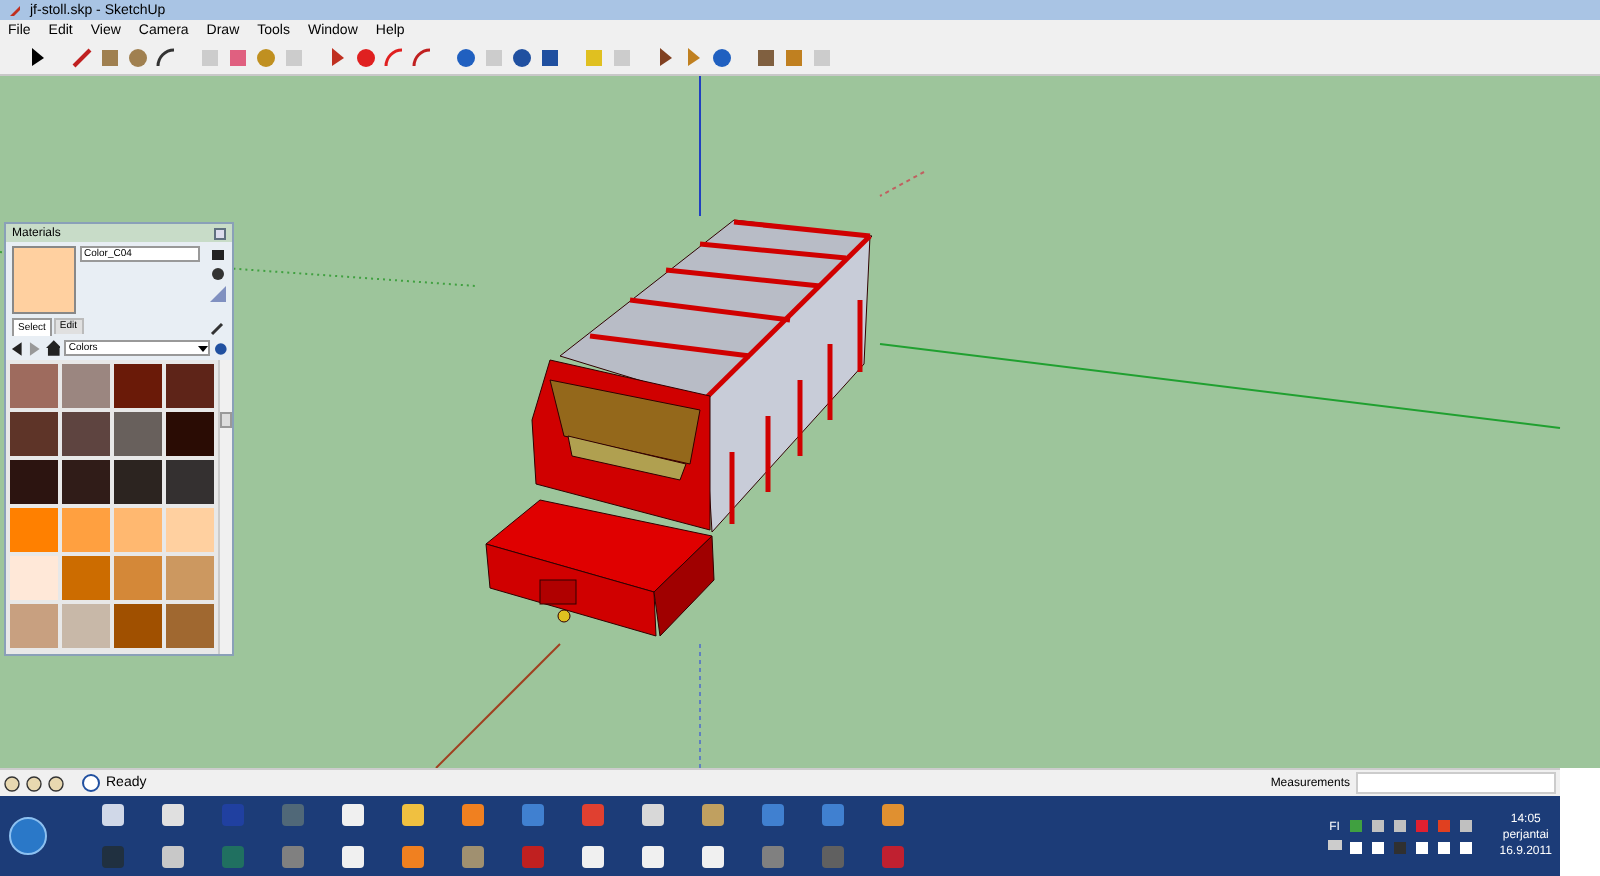 The image size is (1600, 876). What do you see at coordinates (110, 57) in the screenshot?
I see `rectangle-icon` at bounding box center [110, 57].